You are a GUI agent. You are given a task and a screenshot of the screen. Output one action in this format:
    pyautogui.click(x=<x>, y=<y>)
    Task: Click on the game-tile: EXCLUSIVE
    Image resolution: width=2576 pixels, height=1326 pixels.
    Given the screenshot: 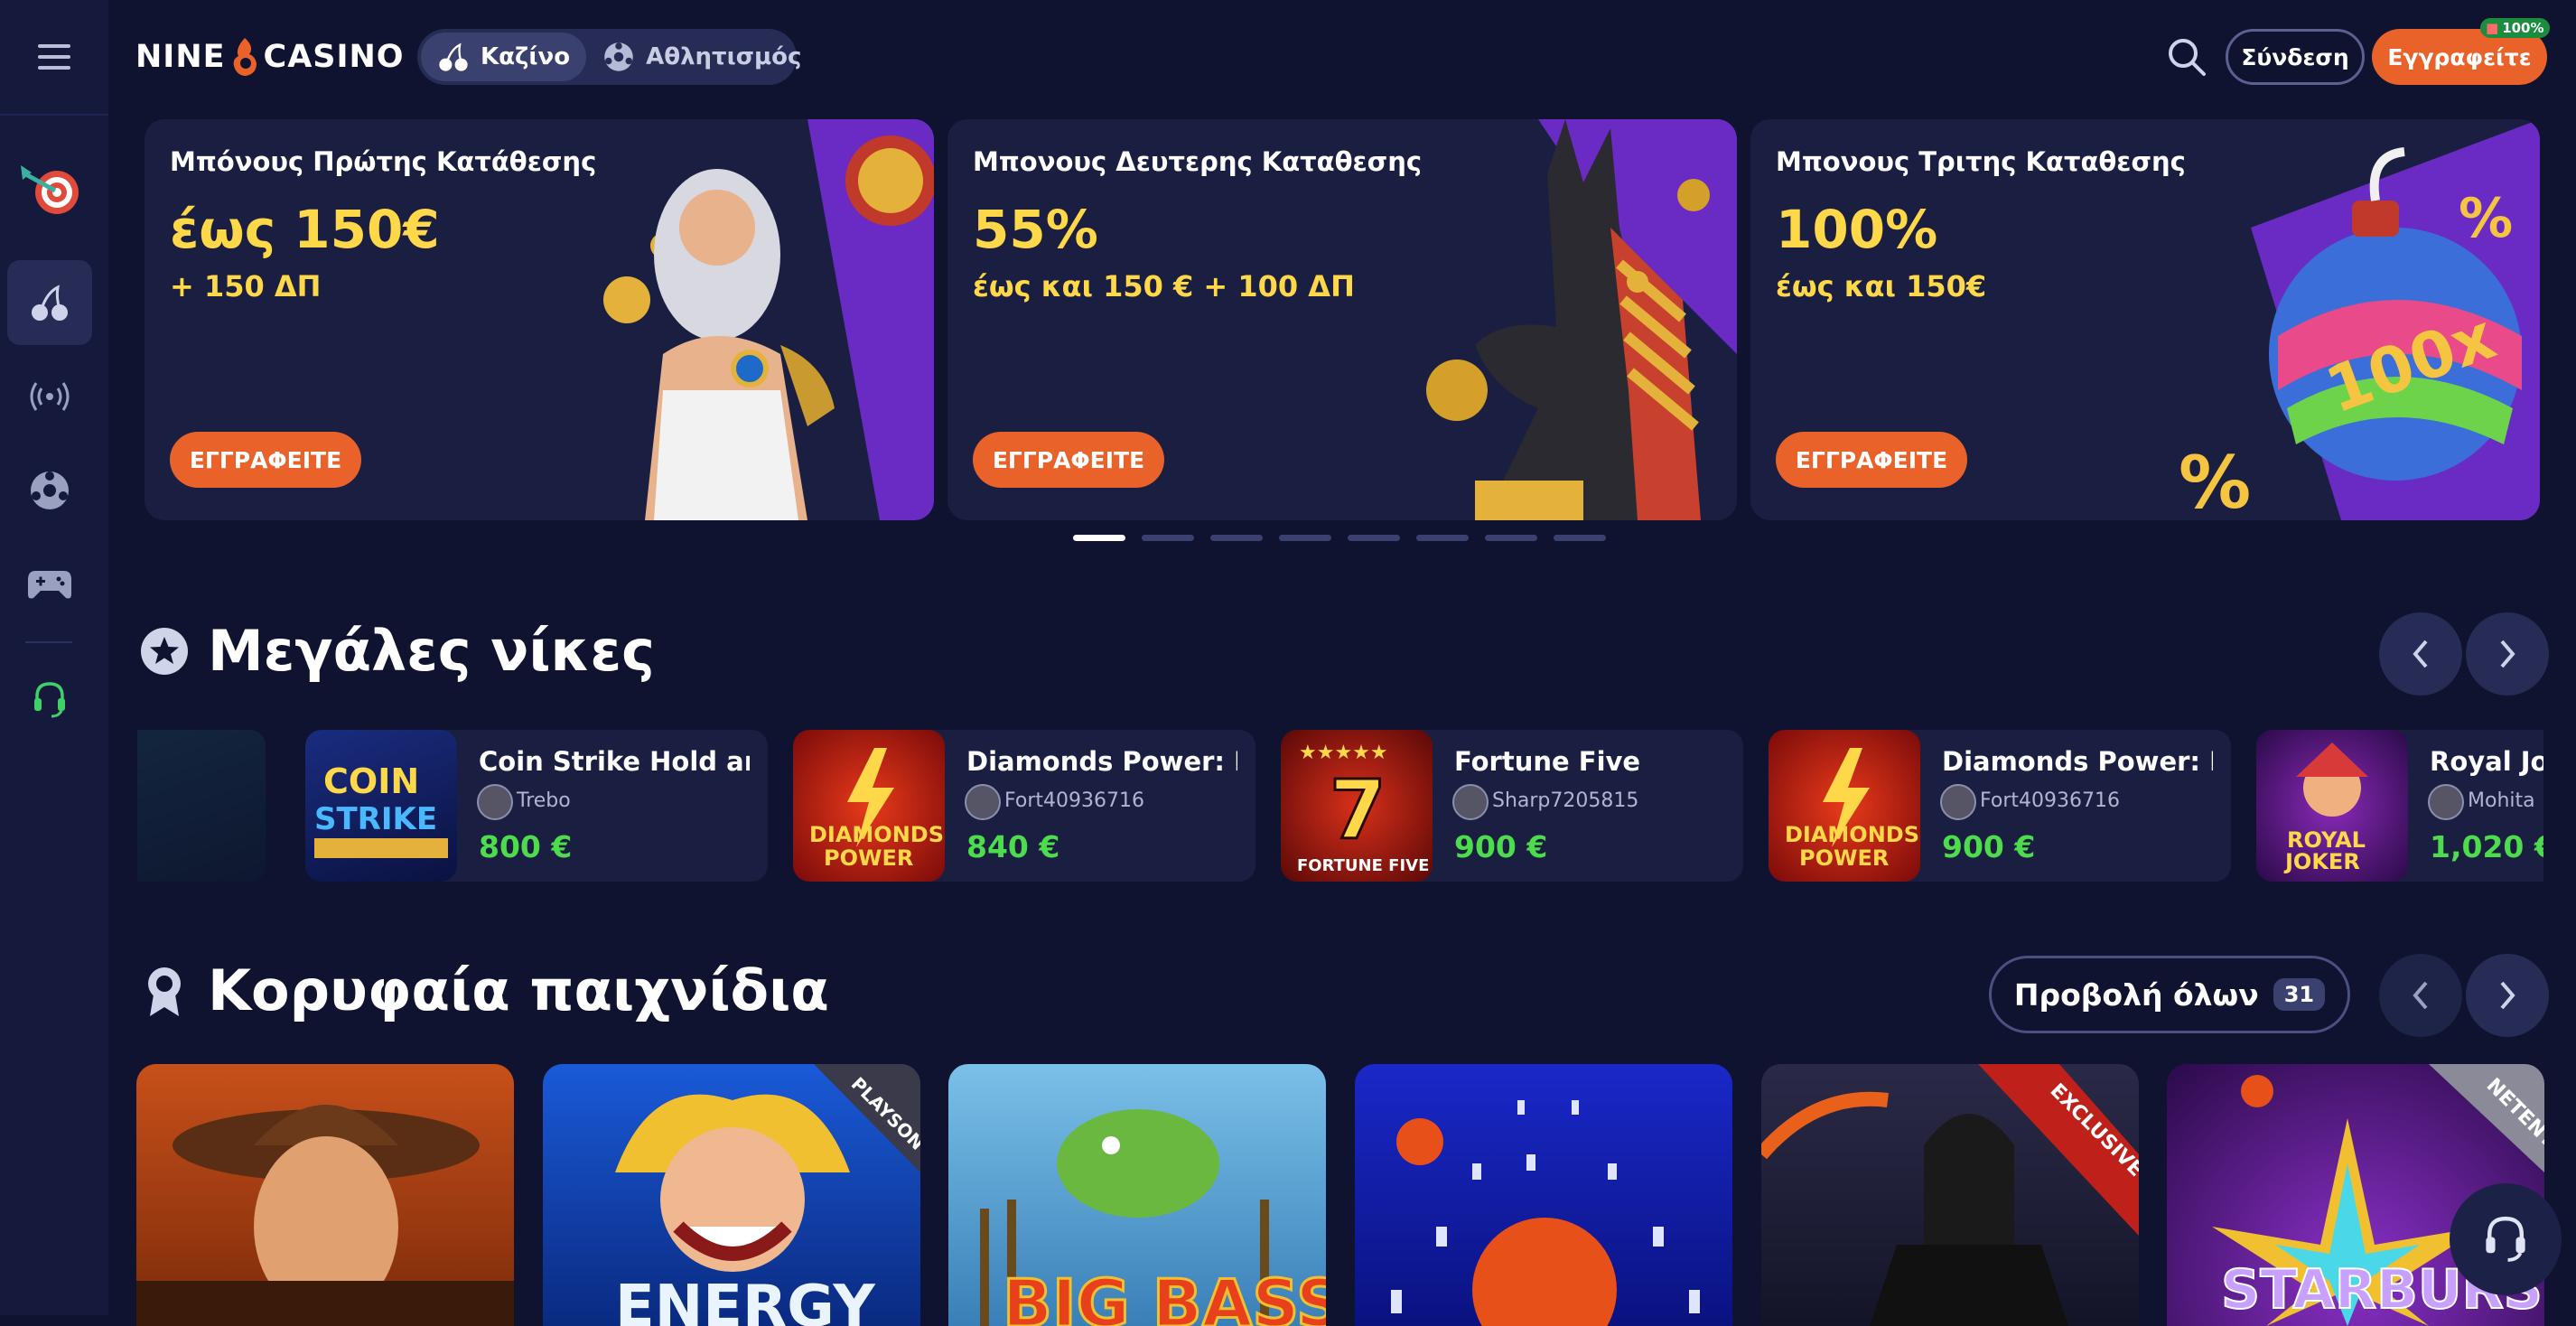 What is the action you would take?
    pyautogui.click(x=1950, y=1195)
    